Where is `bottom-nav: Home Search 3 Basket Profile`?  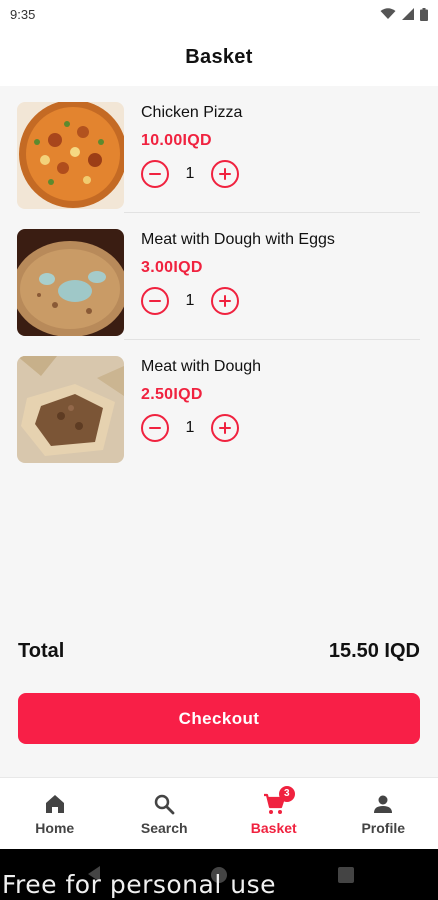 bottom-nav: Home Search 3 Basket Profile is located at coordinates (219, 813).